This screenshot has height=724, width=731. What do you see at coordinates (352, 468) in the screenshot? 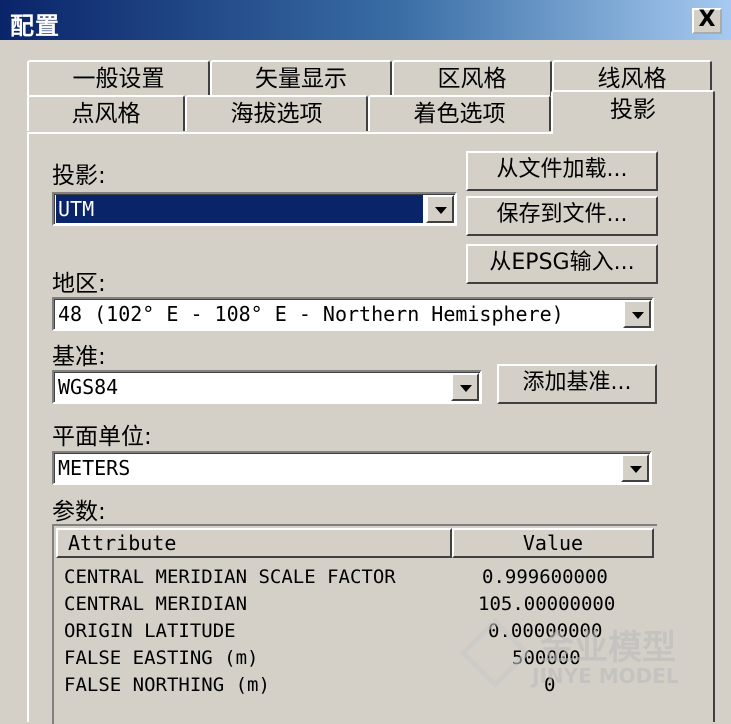
I see `planar-units-select: METERS` at bounding box center [352, 468].